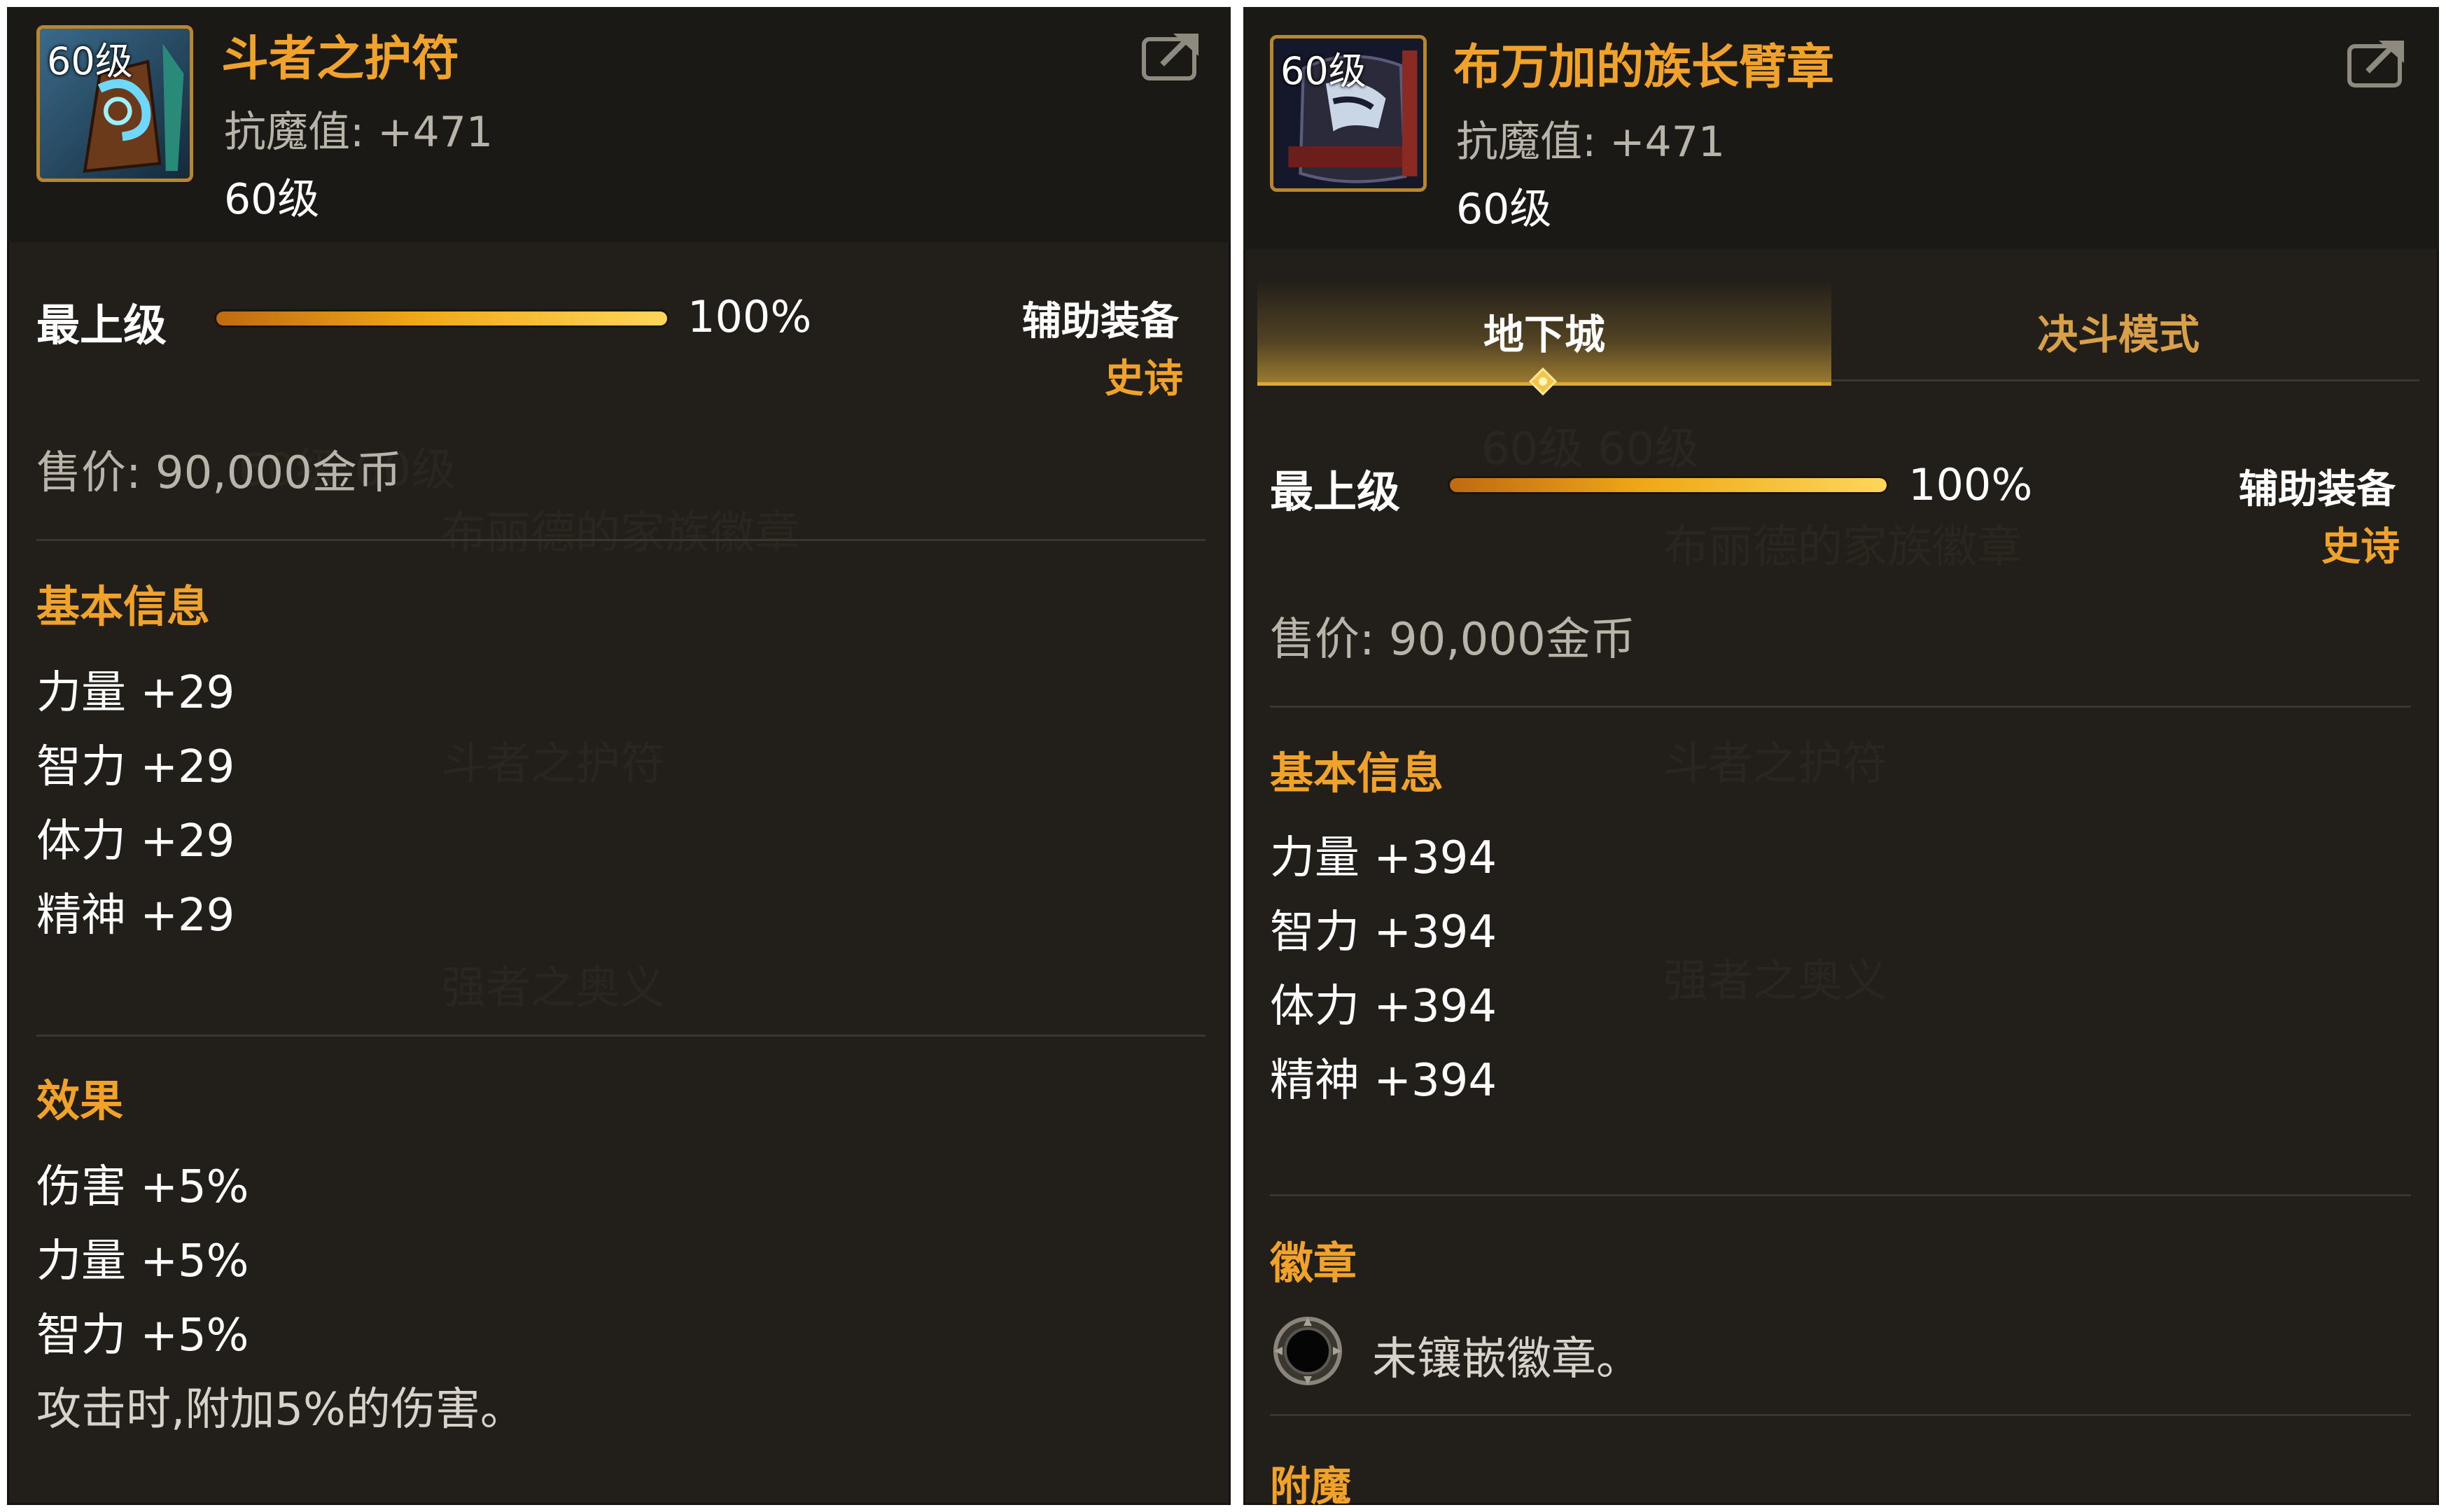  I want to click on basic-stat: 智力 +29, so click(135, 767).